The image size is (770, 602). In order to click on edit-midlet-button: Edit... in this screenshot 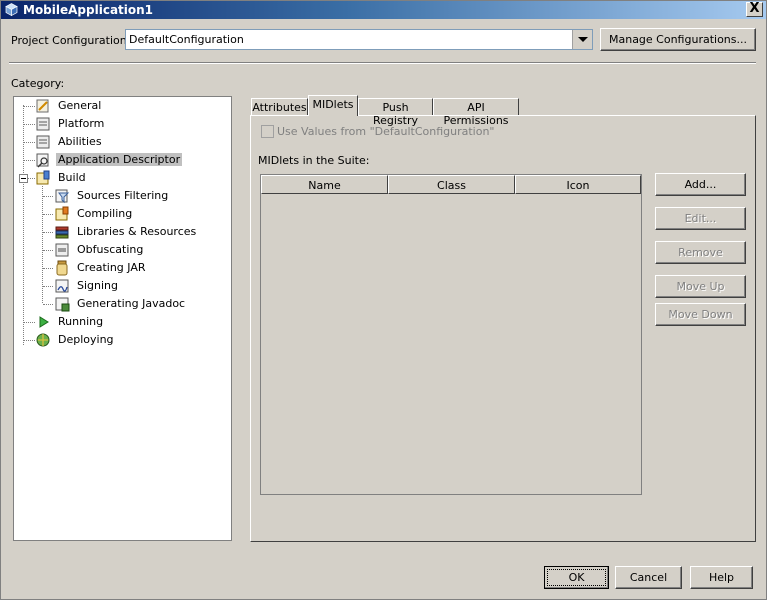, I will do `click(700, 218)`.